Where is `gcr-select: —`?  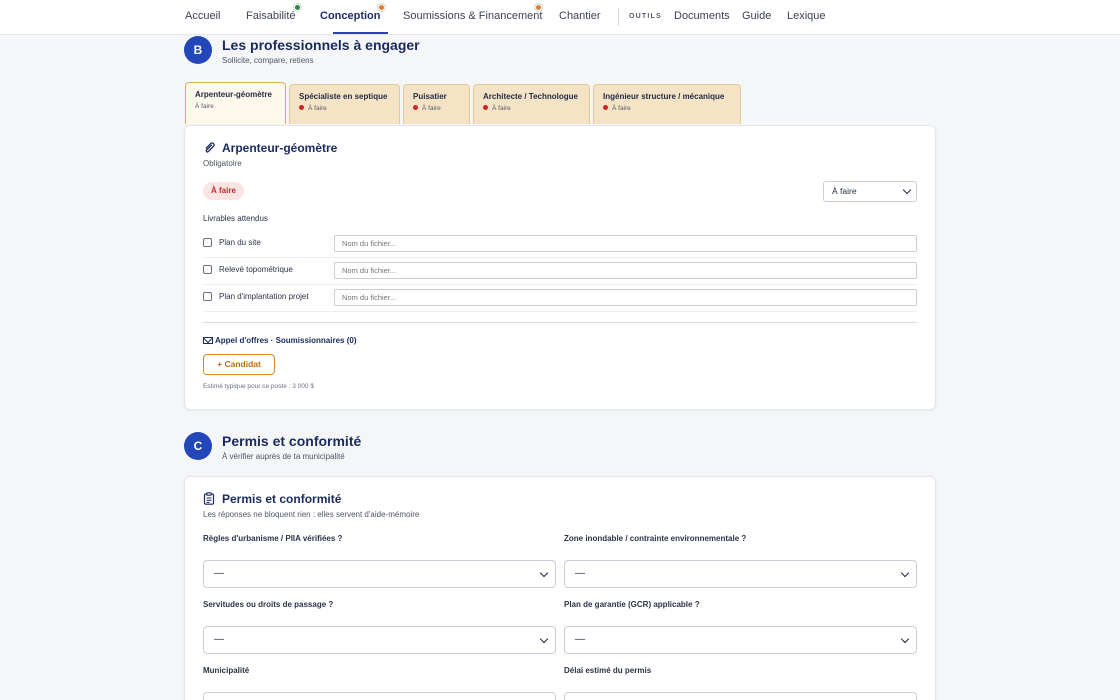
gcr-select: — is located at coordinates (740, 640).